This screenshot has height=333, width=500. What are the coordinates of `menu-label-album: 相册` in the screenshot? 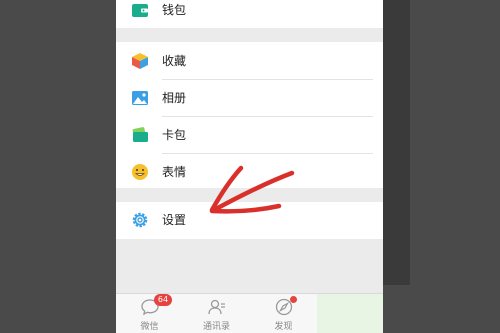 It's located at (174, 98).